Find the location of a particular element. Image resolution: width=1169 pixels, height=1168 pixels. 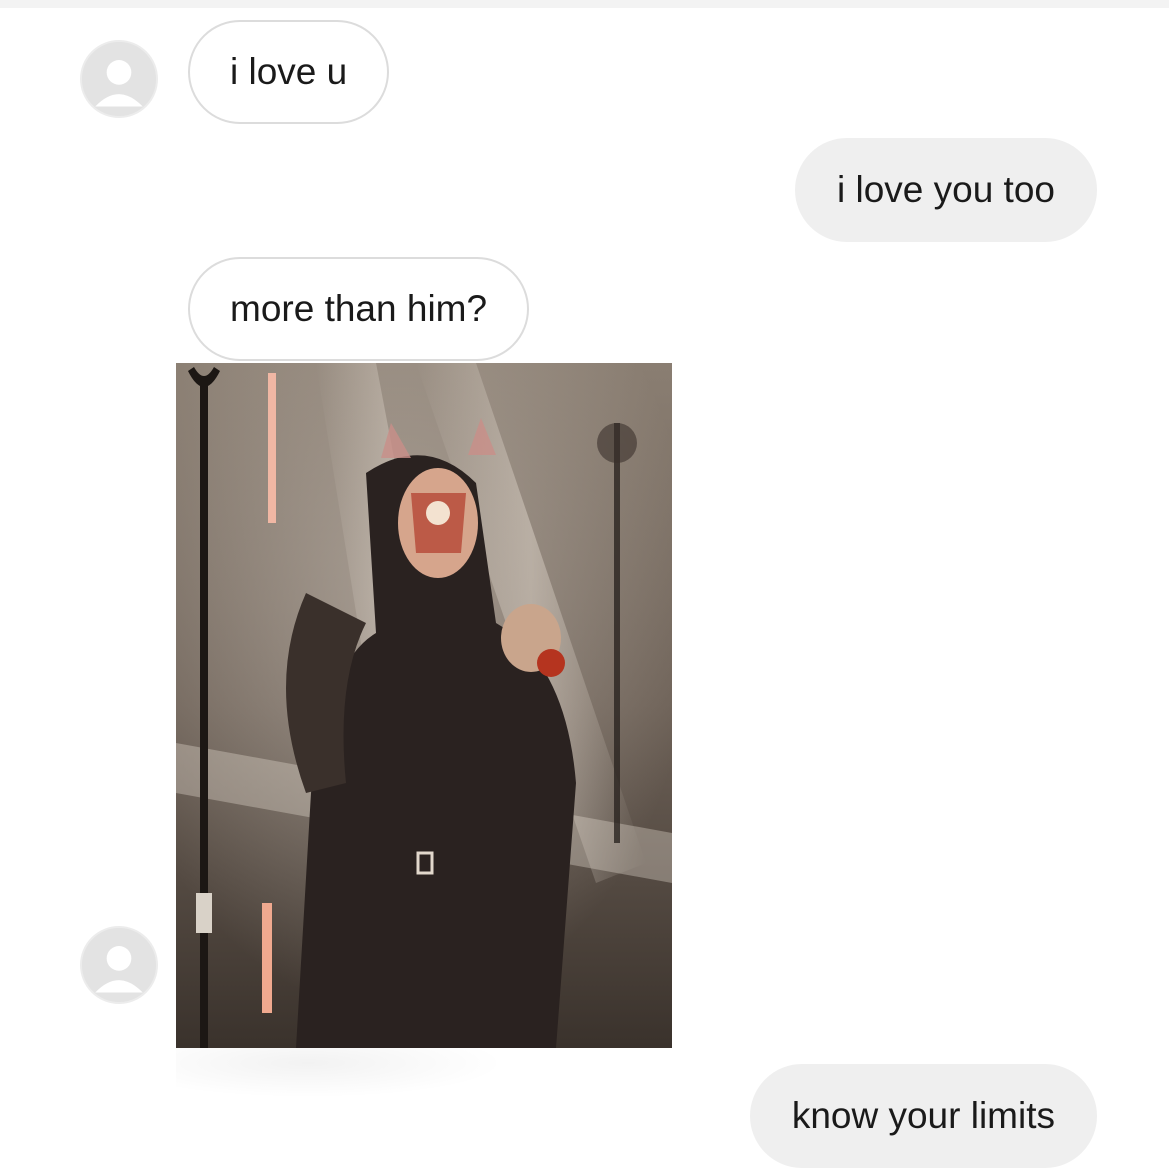

message-text: know your limits is located at coordinates (923, 1115).